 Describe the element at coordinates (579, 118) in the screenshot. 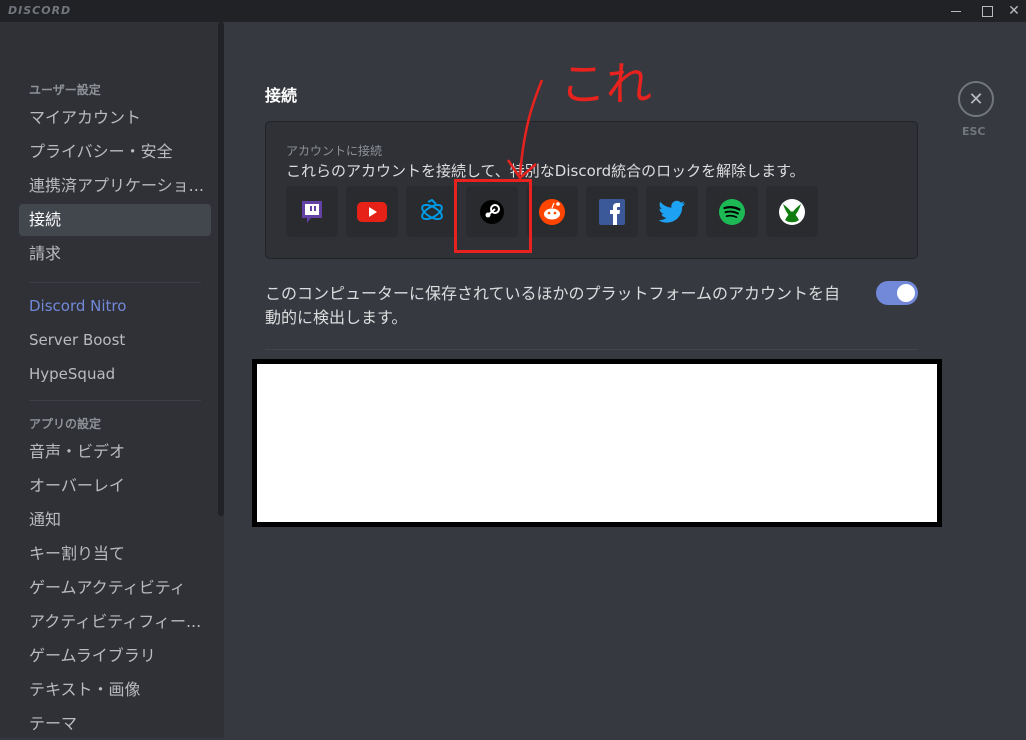

I see `annotation-arrow: これ` at that location.